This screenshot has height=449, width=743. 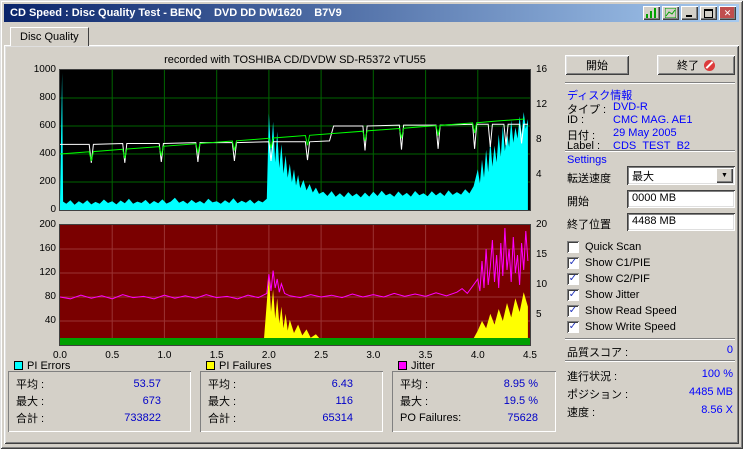 What do you see at coordinates (589, 179) in the screenshot?
I see `transfer-speed-label: 転送速度` at bounding box center [589, 179].